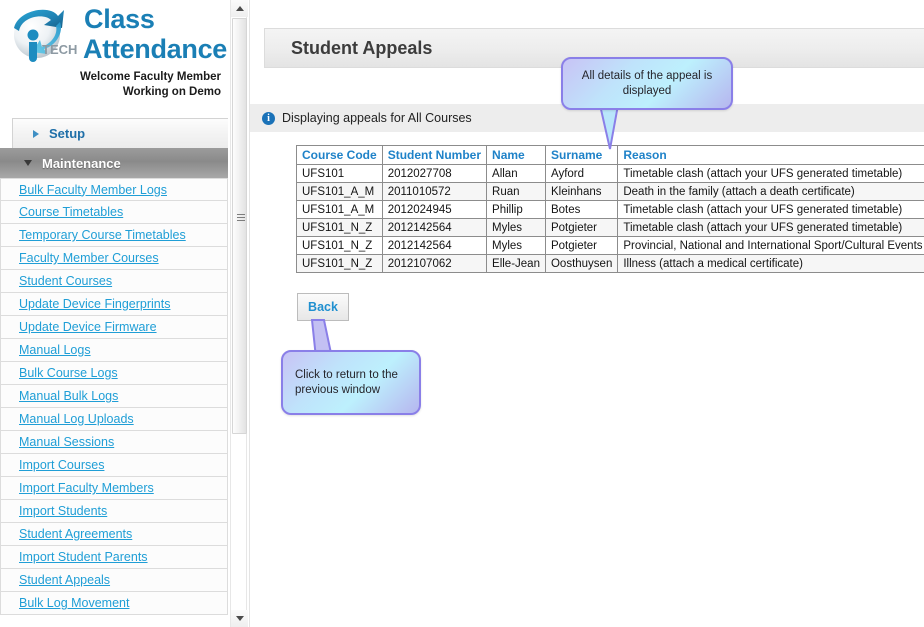 The width and height of the screenshot is (924, 627). I want to click on sidebar-item-update-device-firmware: Update Device Firmware, so click(114, 327).